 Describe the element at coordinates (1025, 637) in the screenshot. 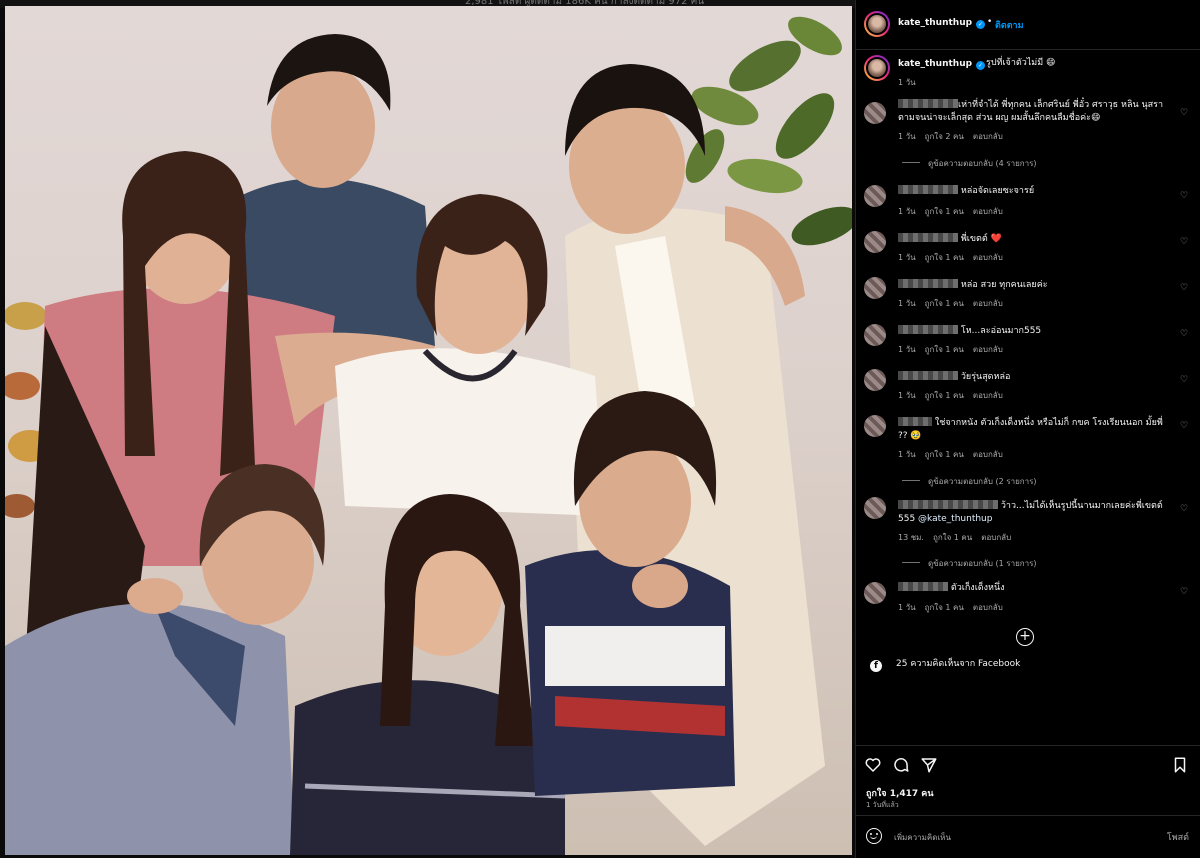

I see `plus-circle-icon: +` at that location.